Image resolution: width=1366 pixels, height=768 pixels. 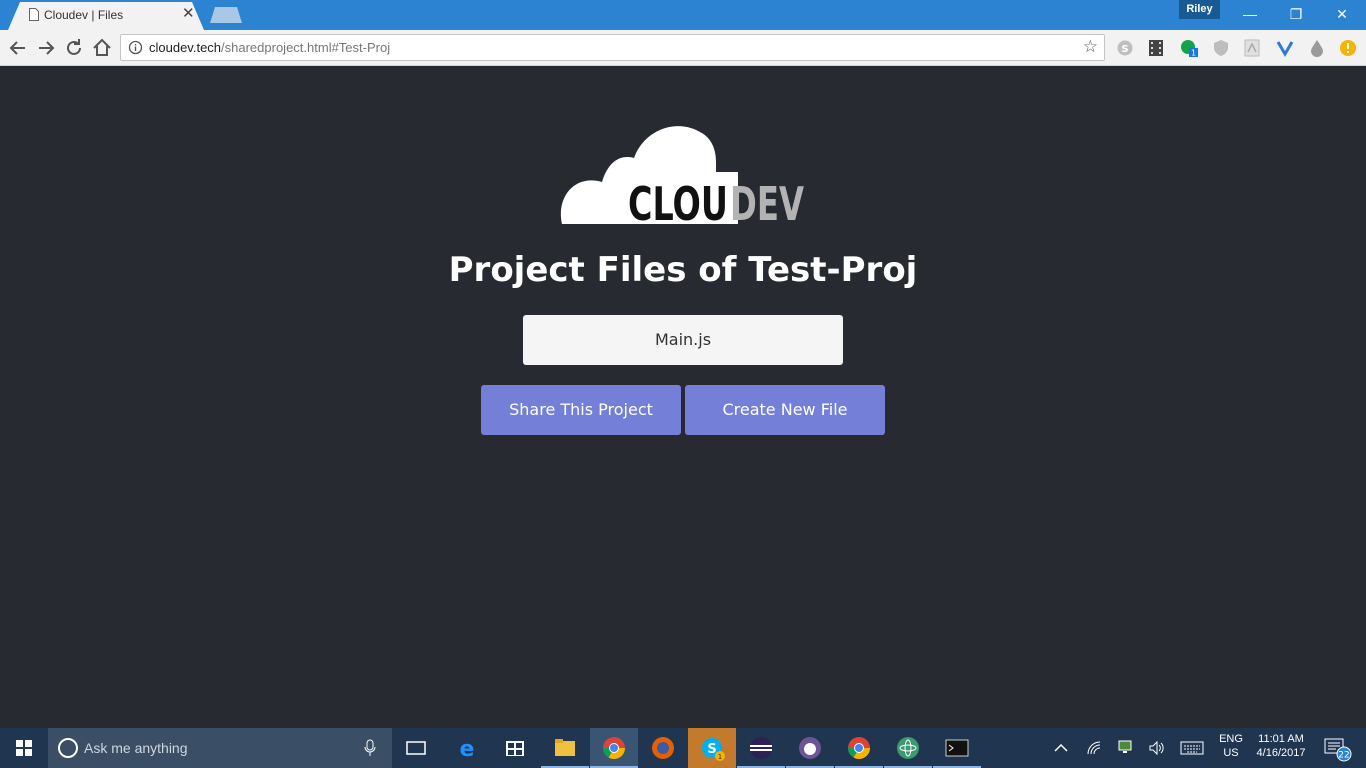 What do you see at coordinates (663, 748) in the screenshot?
I see `firefox-icon` at bounding box center [663, 748].